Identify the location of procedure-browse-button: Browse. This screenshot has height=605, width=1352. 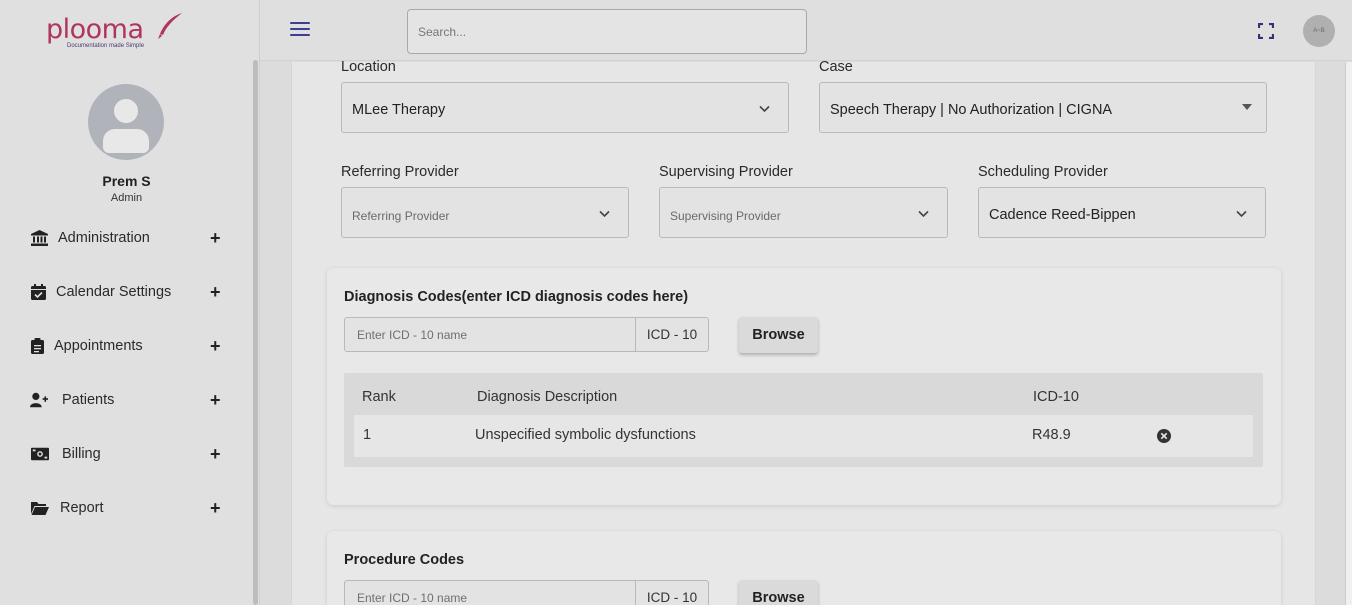
(778, 592).